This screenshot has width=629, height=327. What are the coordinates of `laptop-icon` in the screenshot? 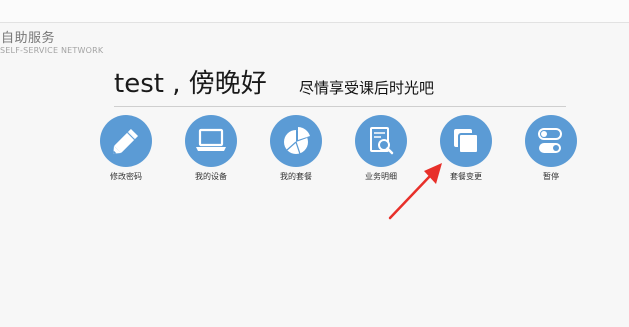 It's located at (211, 139).